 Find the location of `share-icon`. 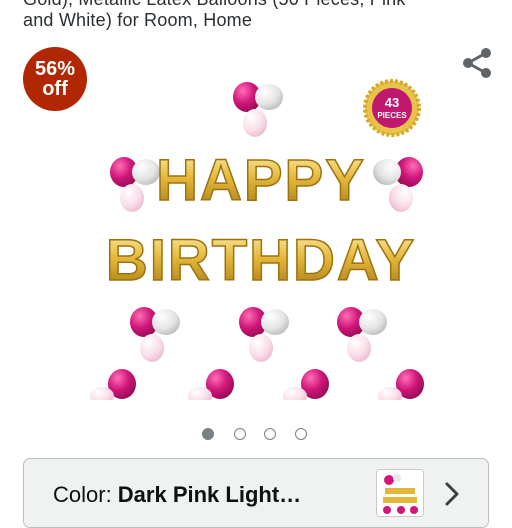

share-icon is located at coordinates (477, 63).